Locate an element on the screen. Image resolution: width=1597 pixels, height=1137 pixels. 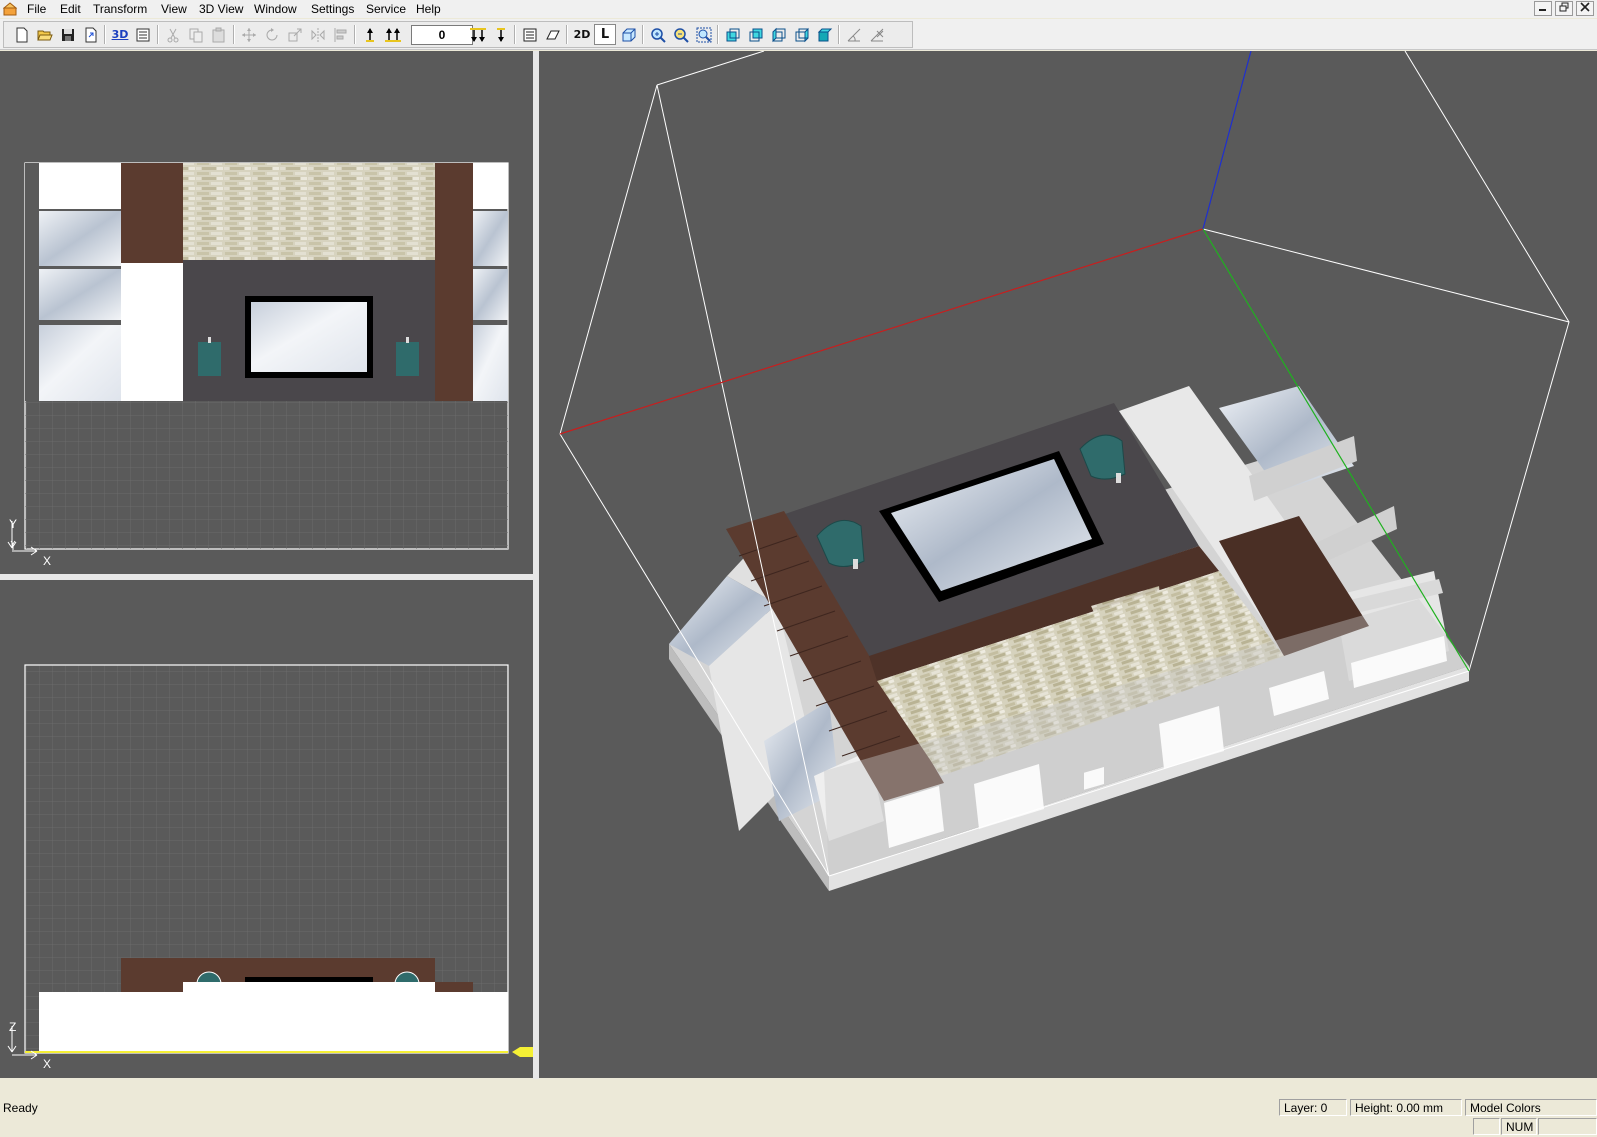
minimize-icon is located at coordinates (1543, 8).